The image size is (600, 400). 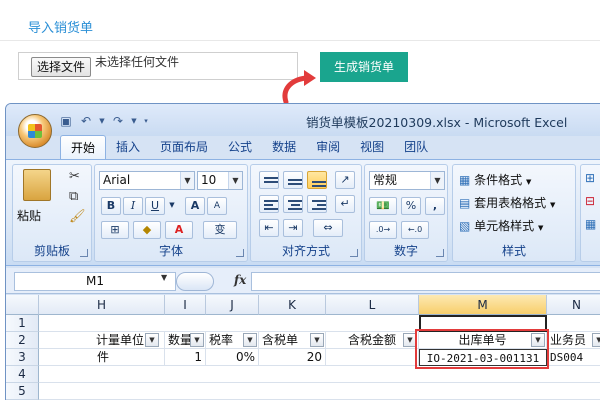 I want to click on conditional-format-button: ▦ 条件格式 ▼, so click(x=495, y=179).